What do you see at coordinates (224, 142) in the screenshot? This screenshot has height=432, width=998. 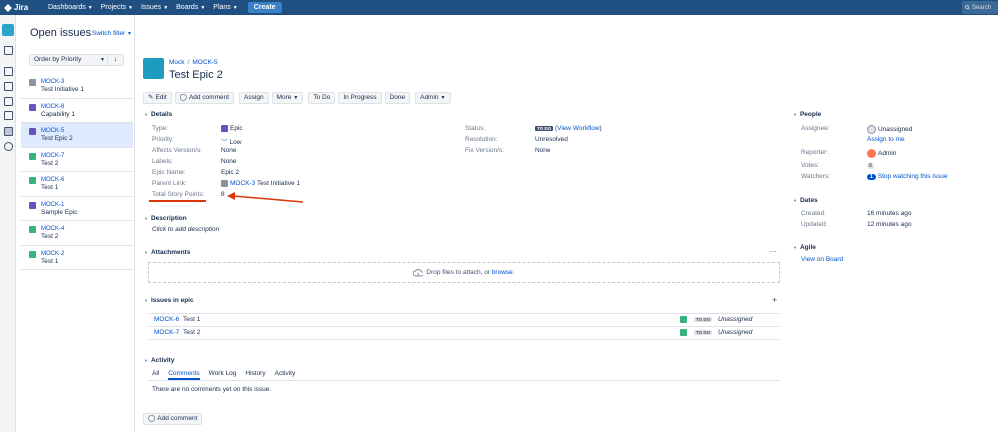 I see `priority-low-icon: ﹀` at bounding box center [224, 142].